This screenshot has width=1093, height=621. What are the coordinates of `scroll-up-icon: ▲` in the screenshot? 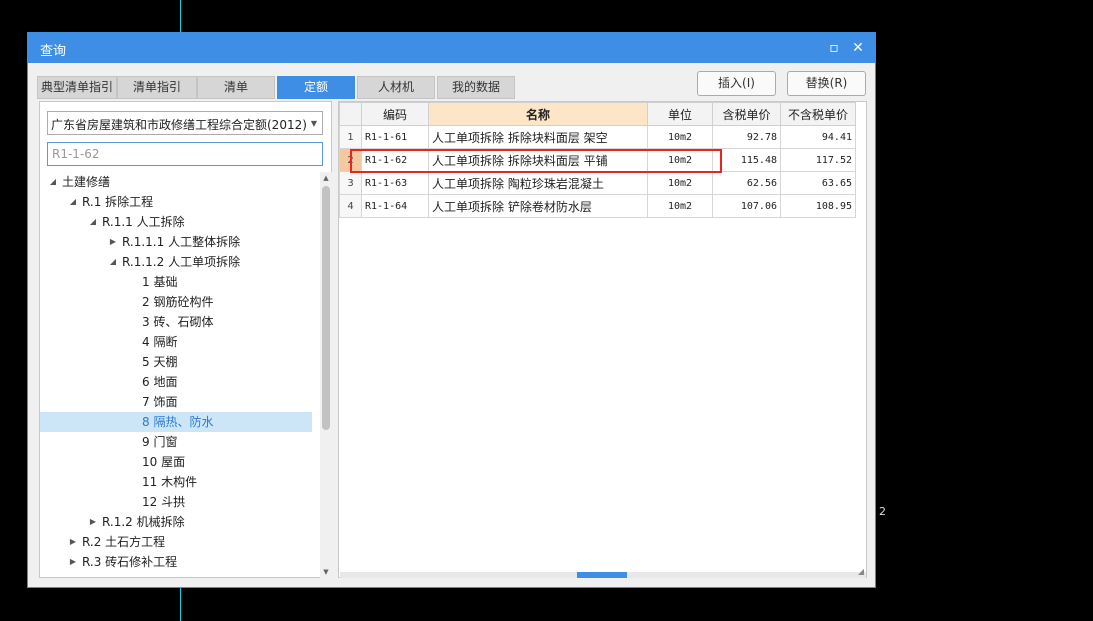 It's located at (326, 178).